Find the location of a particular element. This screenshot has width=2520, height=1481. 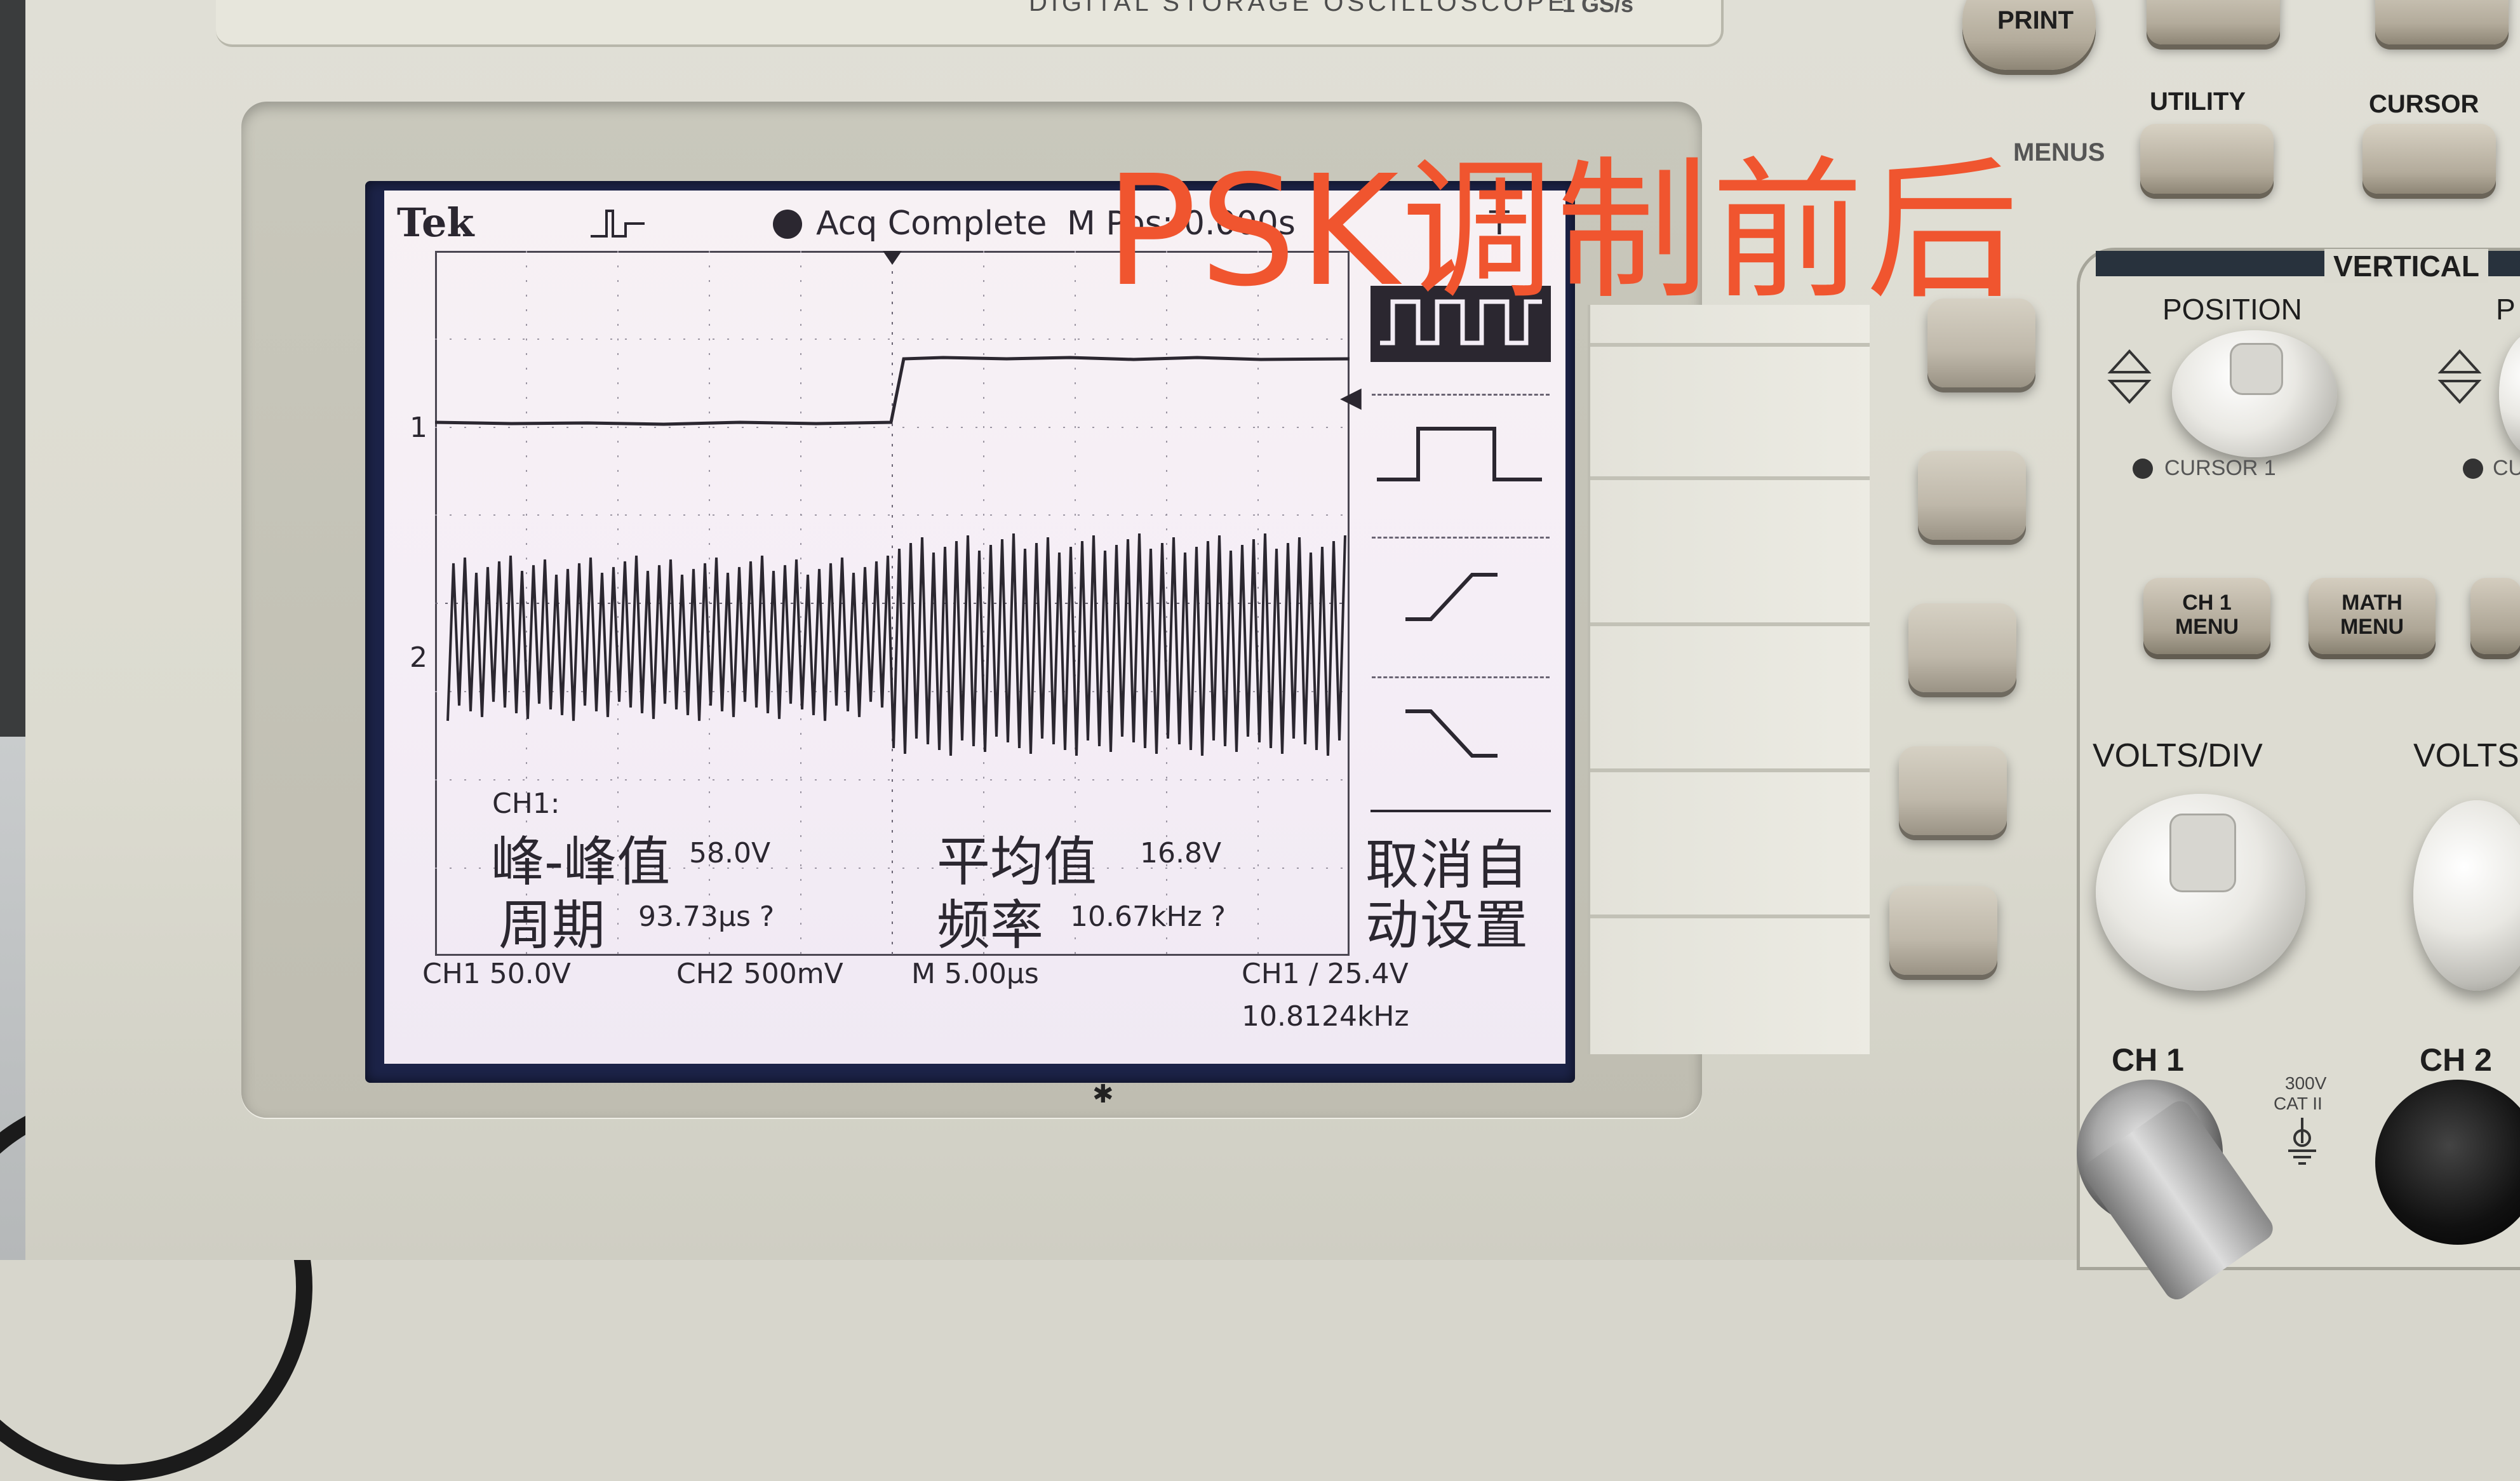

meas-channel: CH1: is located at coordinates (526, 803).